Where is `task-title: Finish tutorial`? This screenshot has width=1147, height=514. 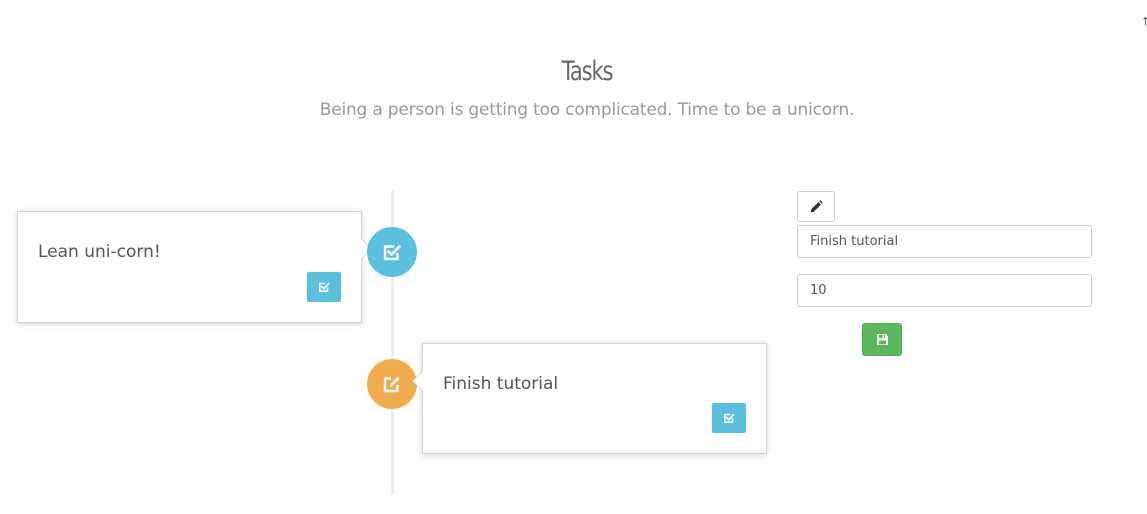
task-title: Finish tutorial is located at coordinates (501, 384).